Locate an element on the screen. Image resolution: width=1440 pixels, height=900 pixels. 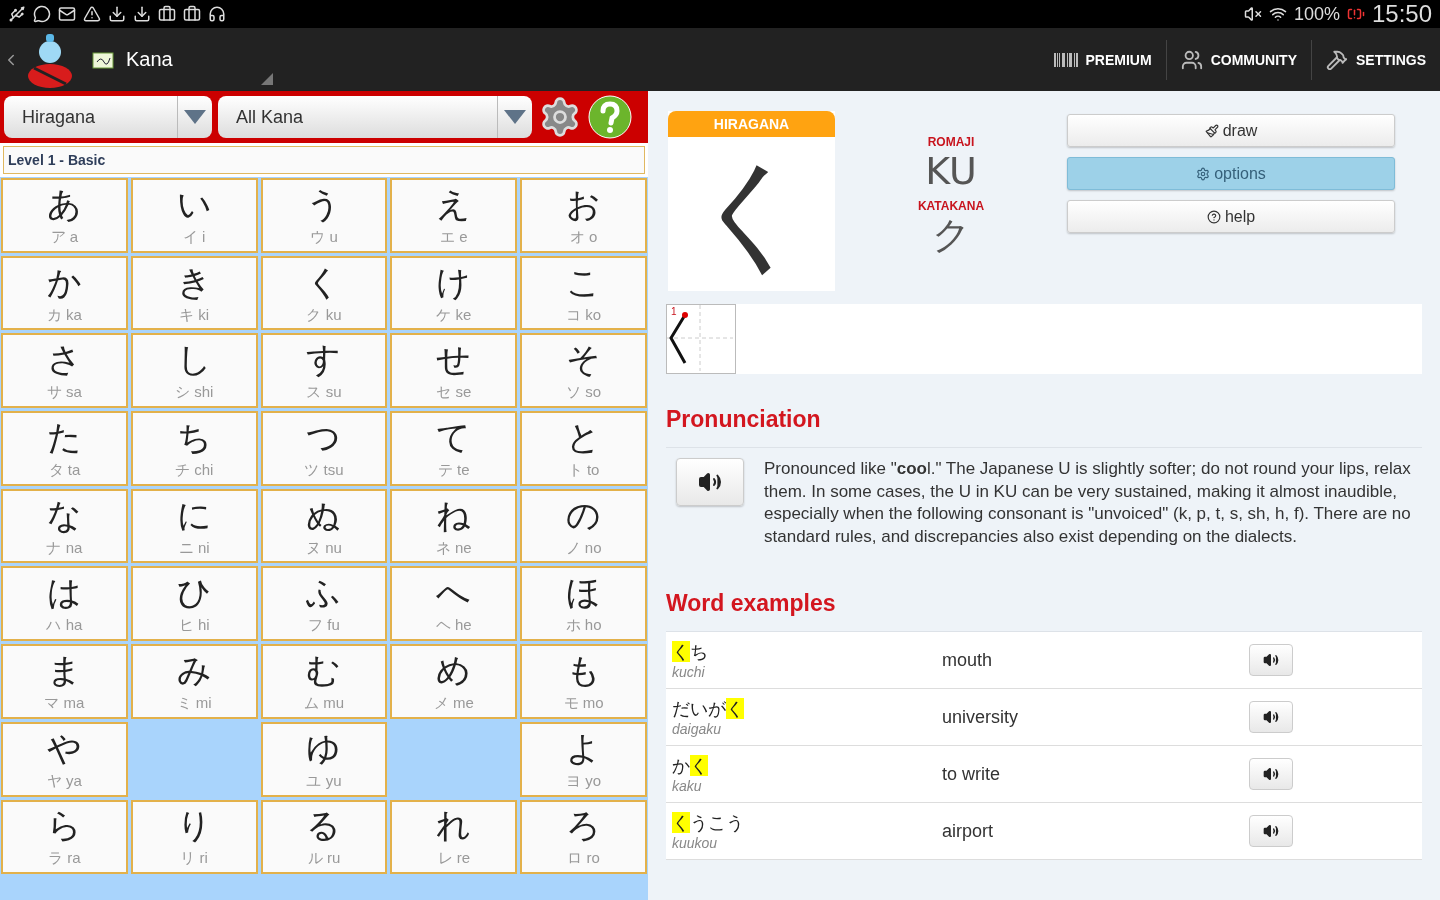
kana-cell: ひ ヒ hi is located at coordinates (194, 604).